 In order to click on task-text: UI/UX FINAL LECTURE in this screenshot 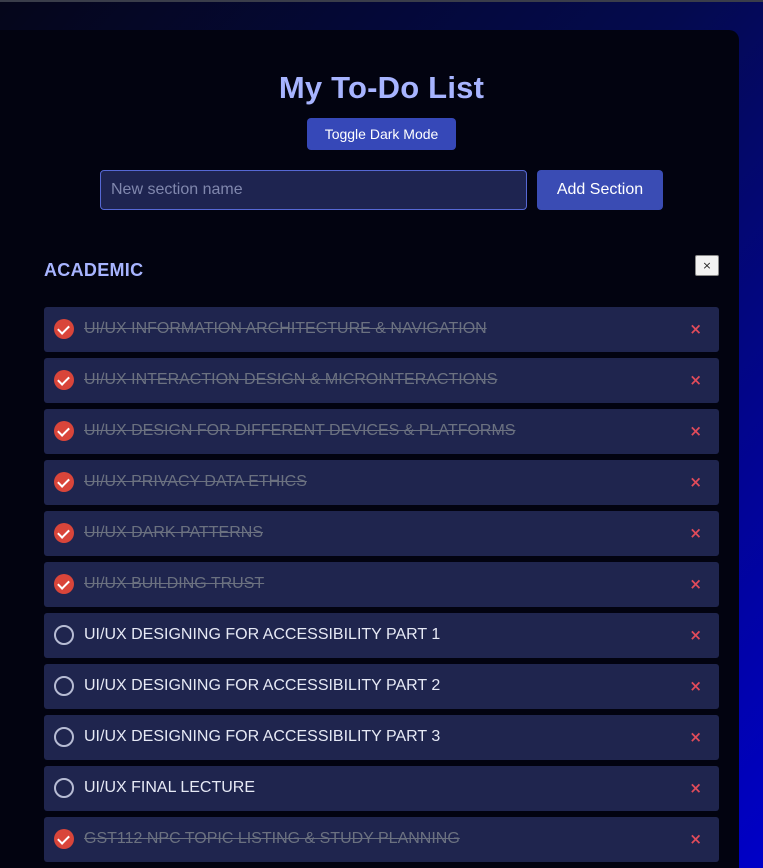, I will do `click(169, 787)`.